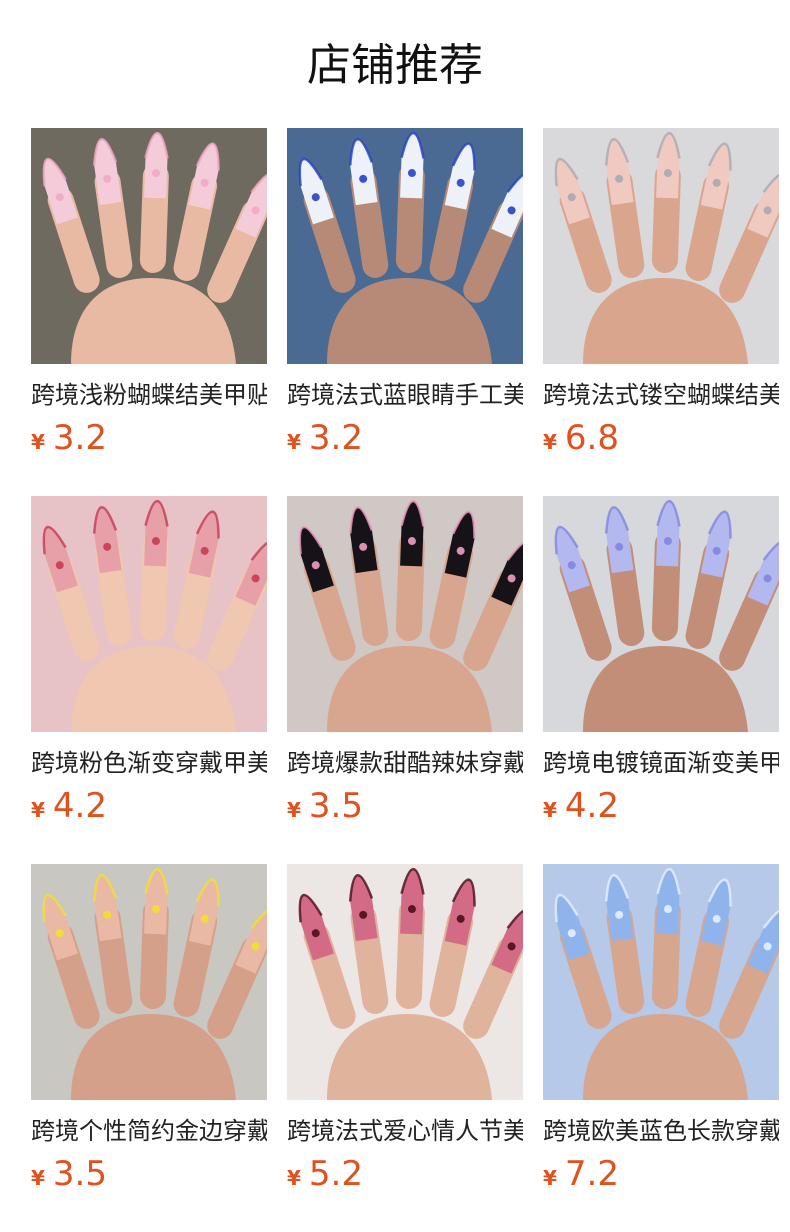 This screenshot has width=790, height=1232. What do you see at coordinates (149, 763) in the screenshot?
I see `product-name: 跨境粉色渐变穿戴甲美甲` at bounding box center [149, 763].